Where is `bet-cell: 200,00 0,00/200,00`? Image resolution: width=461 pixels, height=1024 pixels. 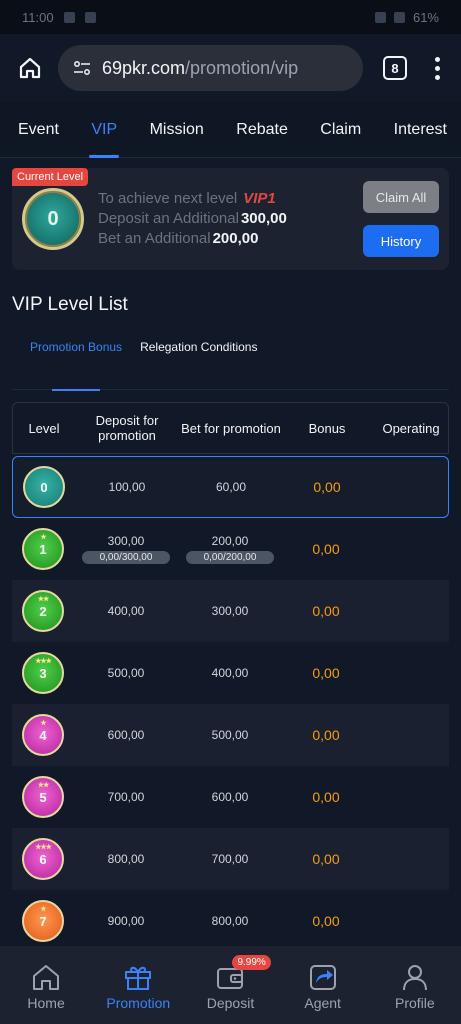
bet-cell: 200,00 0,00/200,00 is located at coordinates (230, 549).